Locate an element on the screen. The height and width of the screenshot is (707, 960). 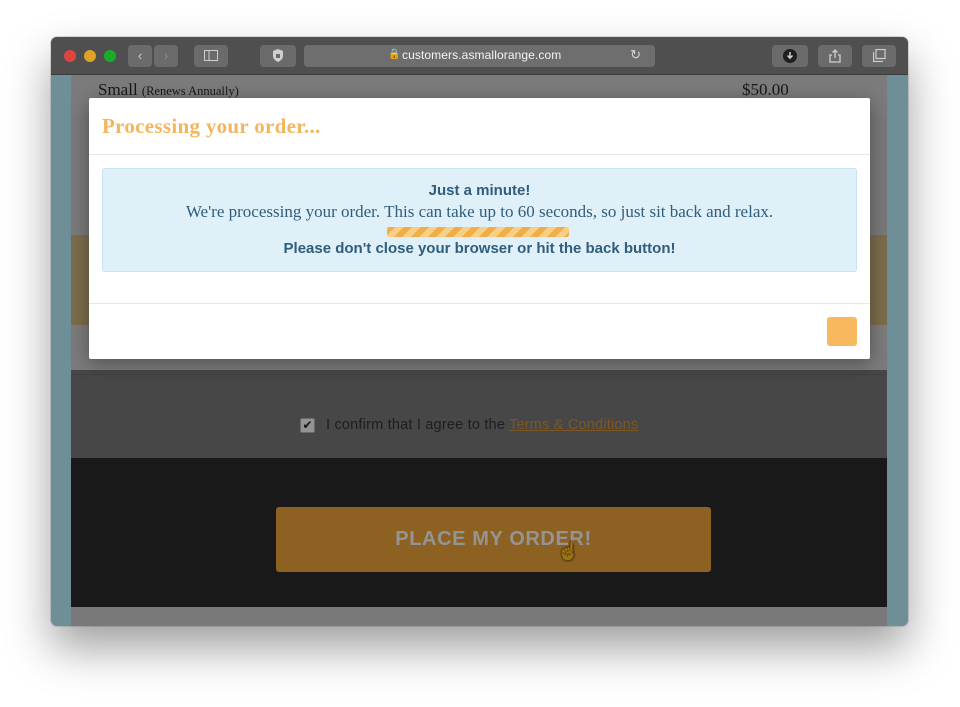
info-heading: Just a minute! is located at coordinates (479, 190).